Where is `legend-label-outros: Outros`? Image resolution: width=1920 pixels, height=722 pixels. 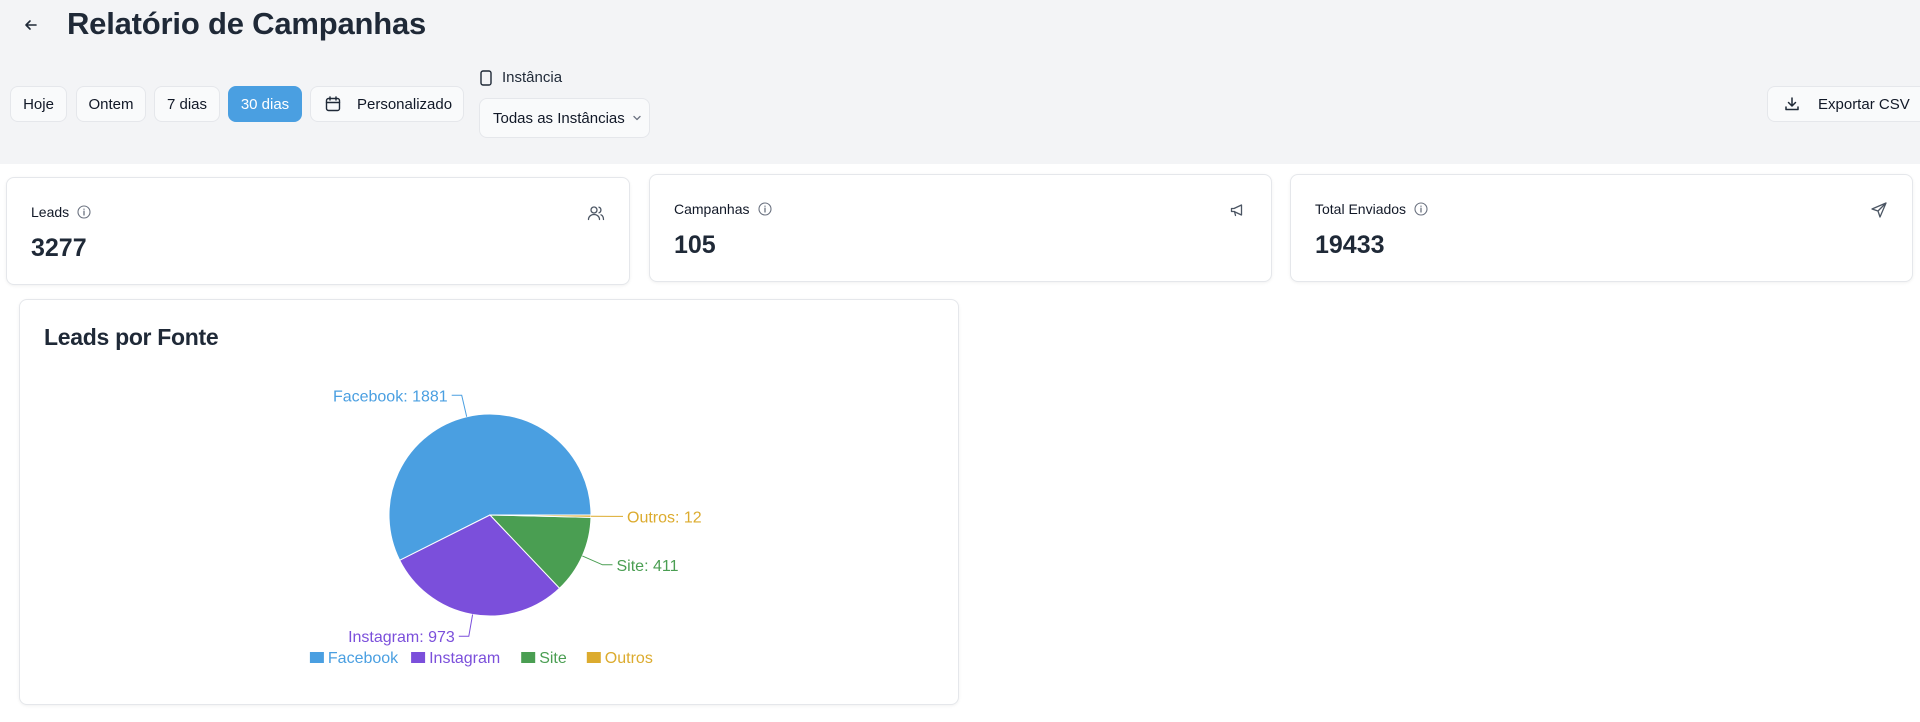 legend-label-outros: Outros is located at coordinates (629, 658).